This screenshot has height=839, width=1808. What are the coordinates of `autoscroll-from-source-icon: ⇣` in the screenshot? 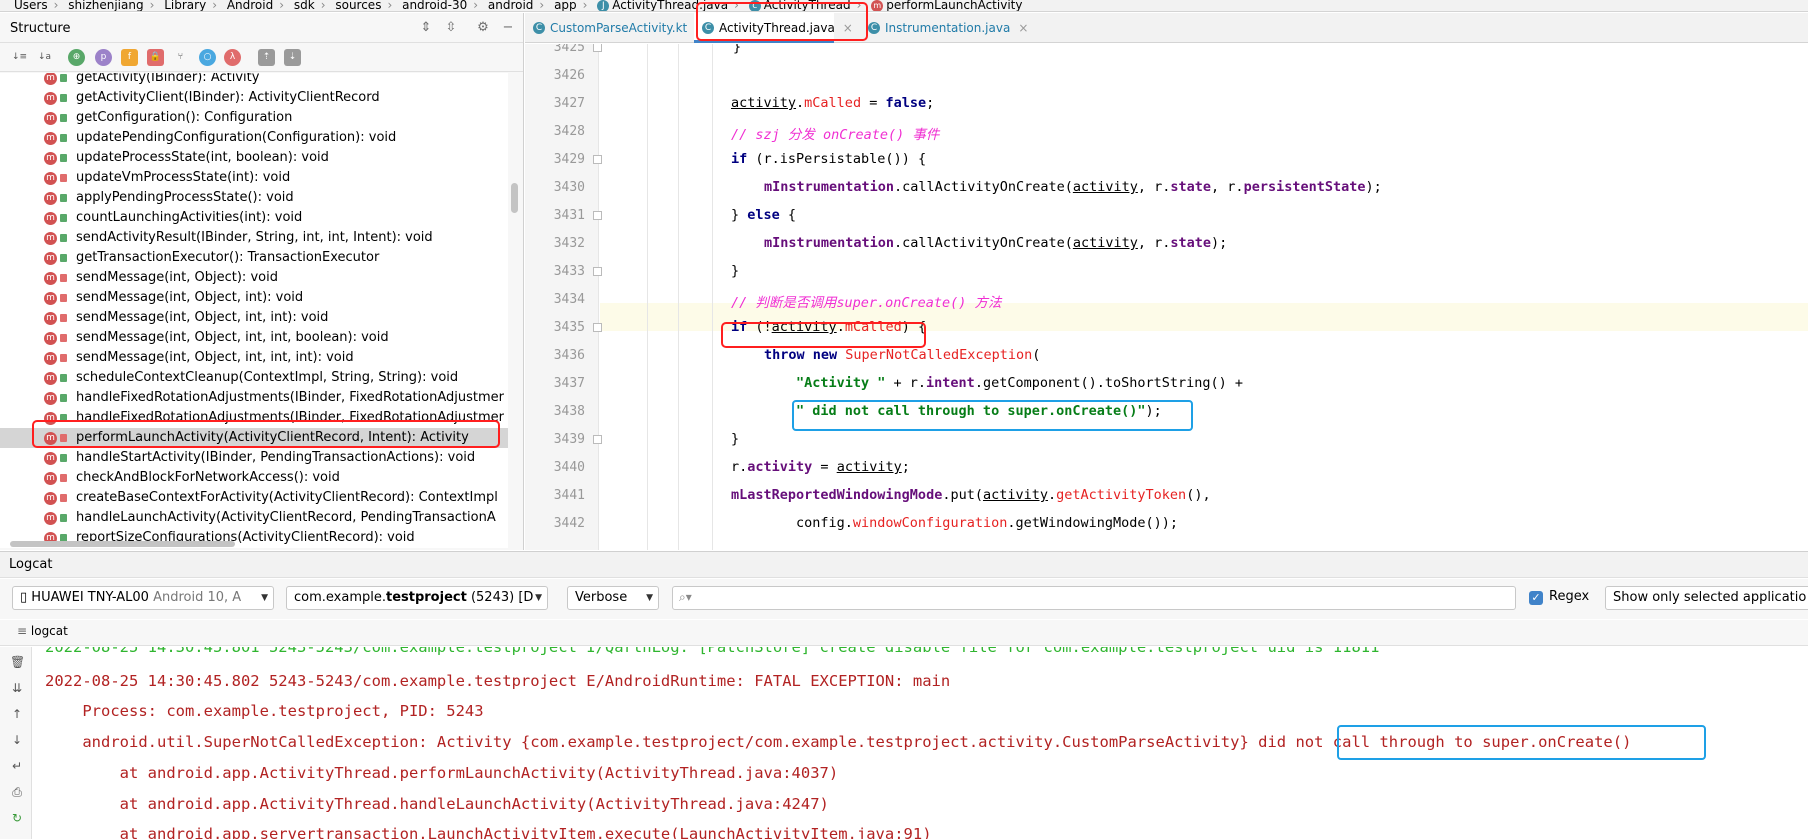 It's located at (292, 57).